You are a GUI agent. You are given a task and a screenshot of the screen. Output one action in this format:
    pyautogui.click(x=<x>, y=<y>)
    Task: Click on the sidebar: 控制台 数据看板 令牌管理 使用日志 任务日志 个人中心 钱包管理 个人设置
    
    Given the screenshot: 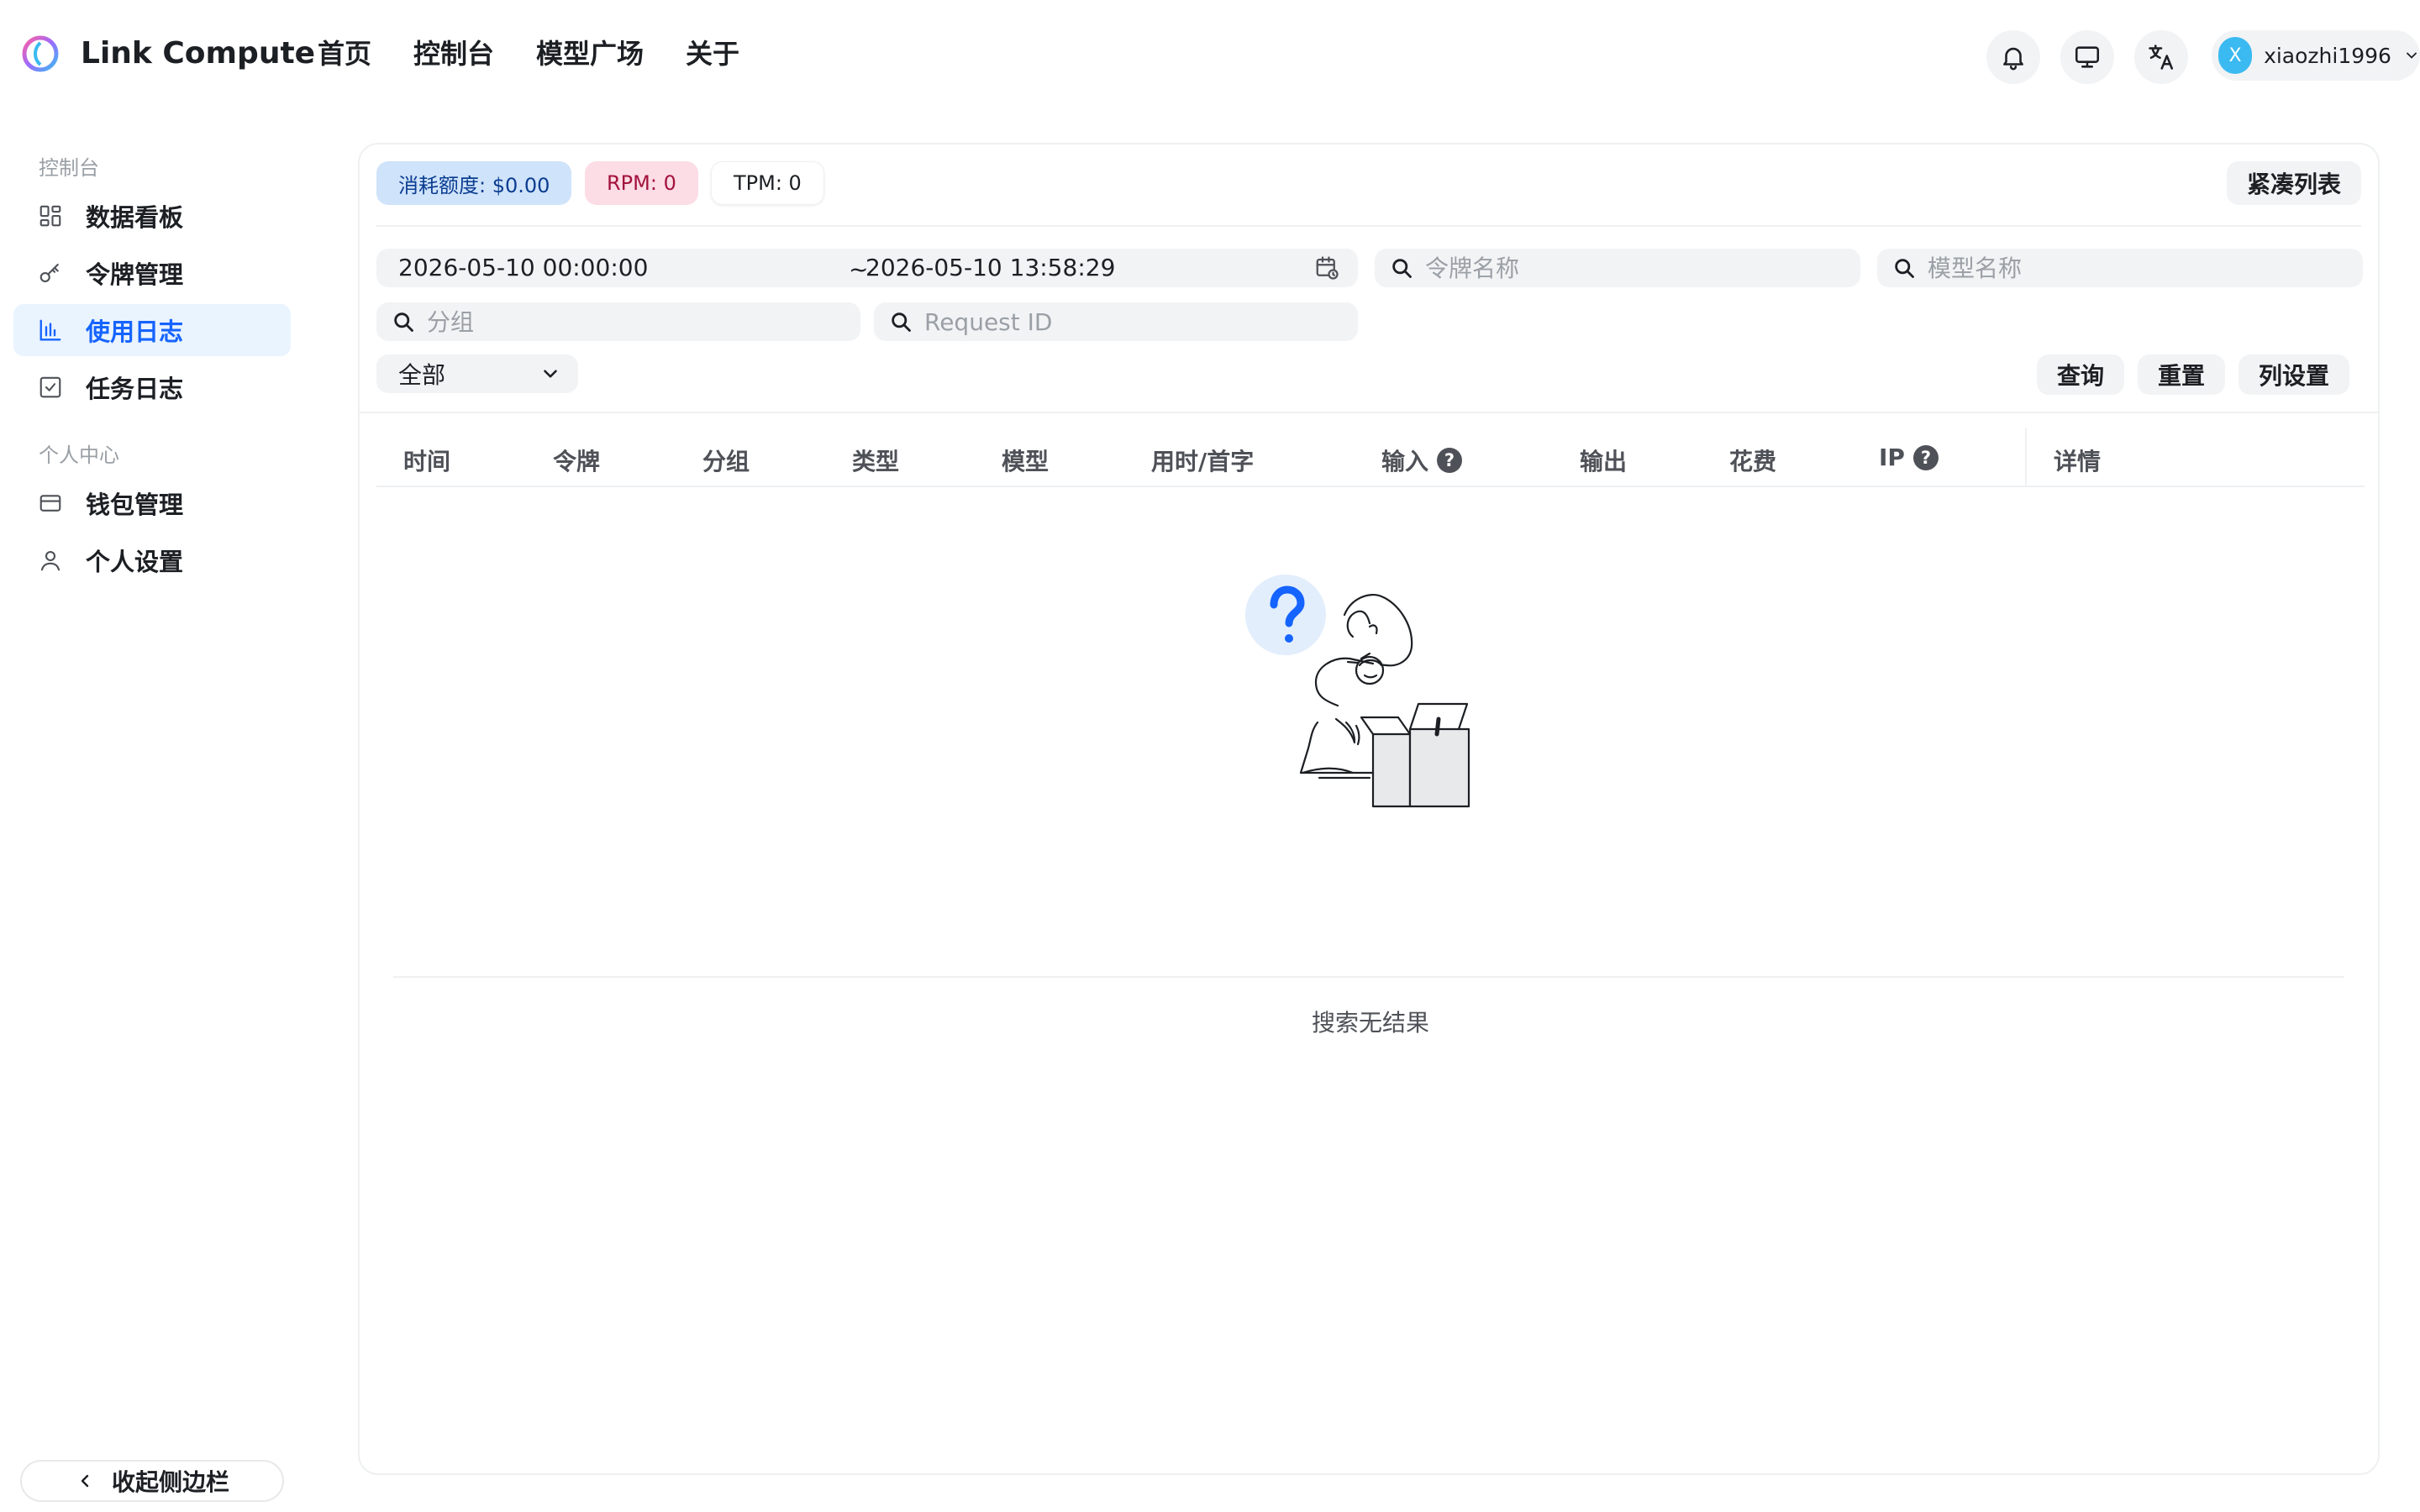 What is the action you would take?
    pyautogui.click(x=151, y=810)
    